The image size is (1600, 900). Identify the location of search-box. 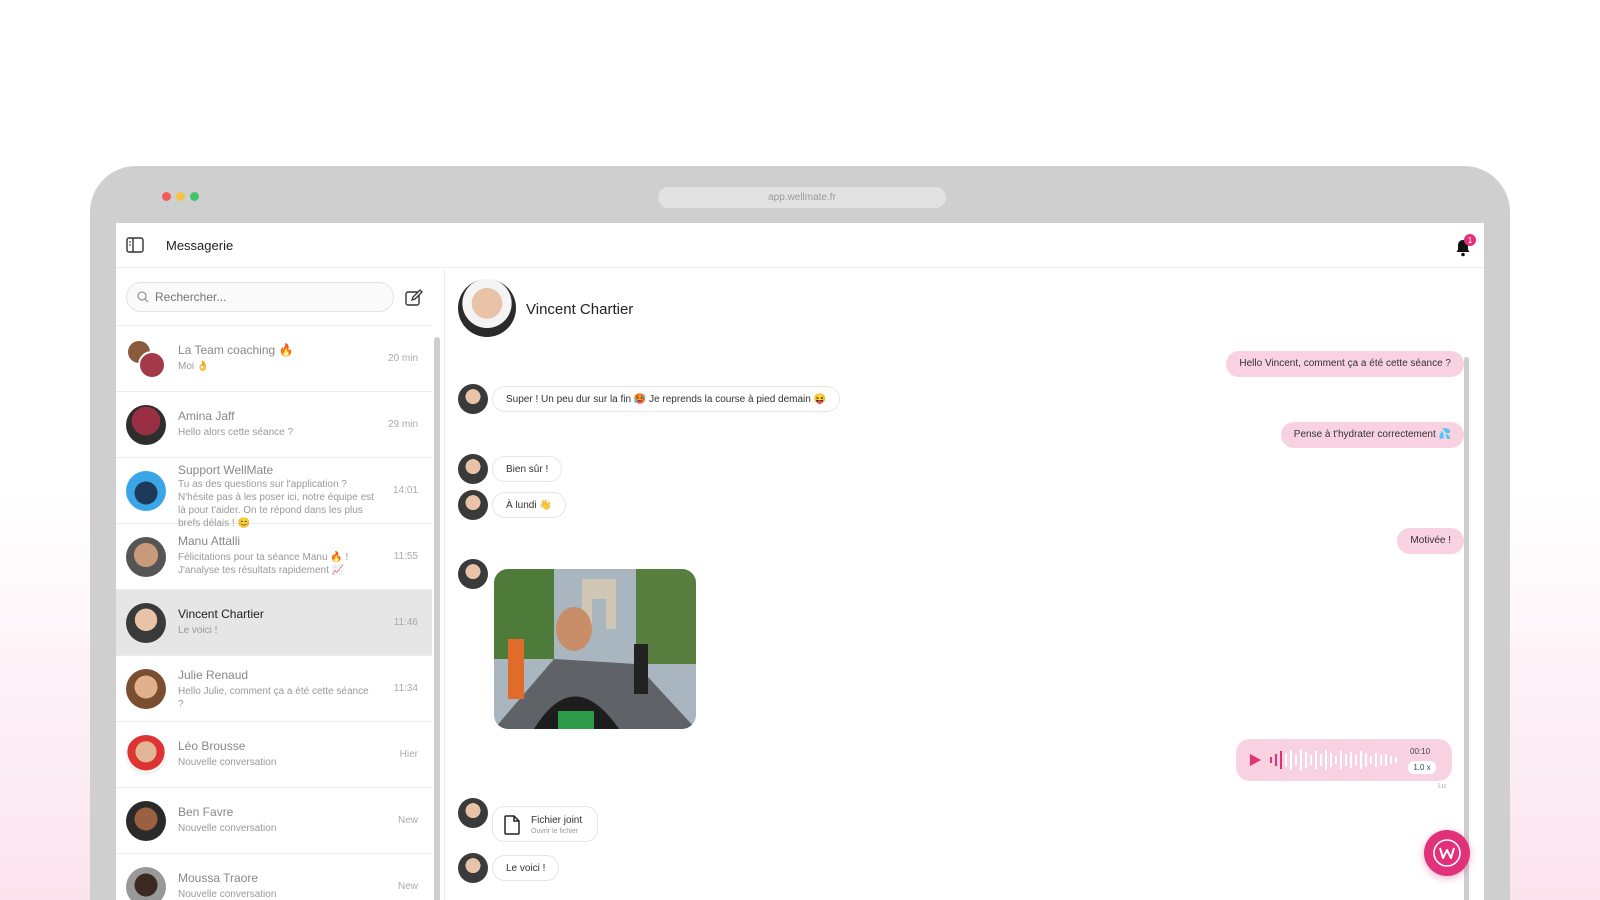
(260, 297).